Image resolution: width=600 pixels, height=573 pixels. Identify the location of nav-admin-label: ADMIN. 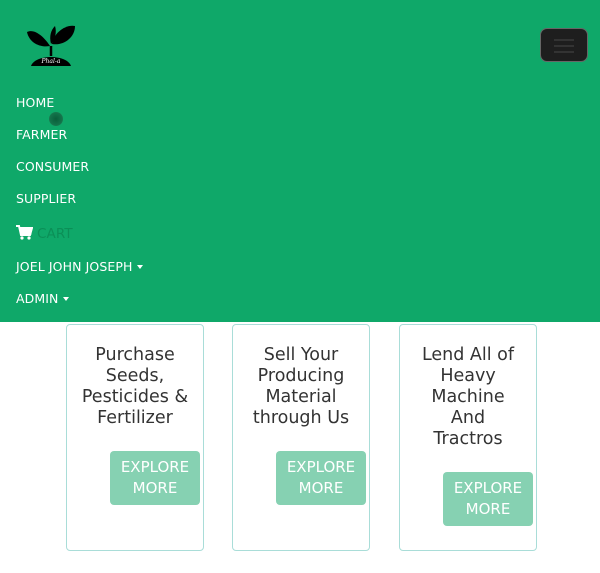
(37, 298).